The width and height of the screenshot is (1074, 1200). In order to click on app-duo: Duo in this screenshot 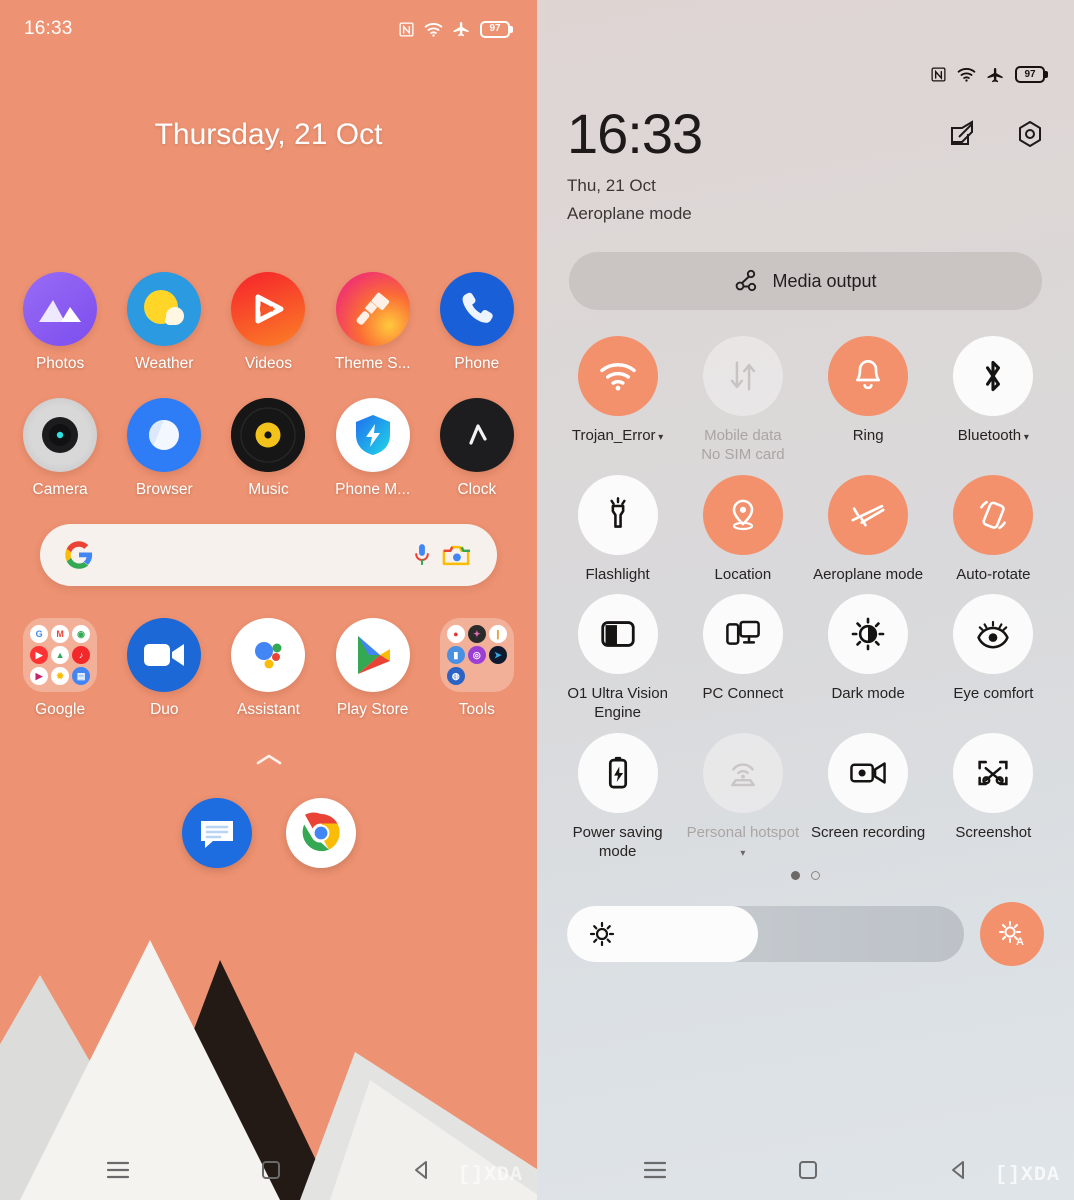, I will do `click(164, 668)`.